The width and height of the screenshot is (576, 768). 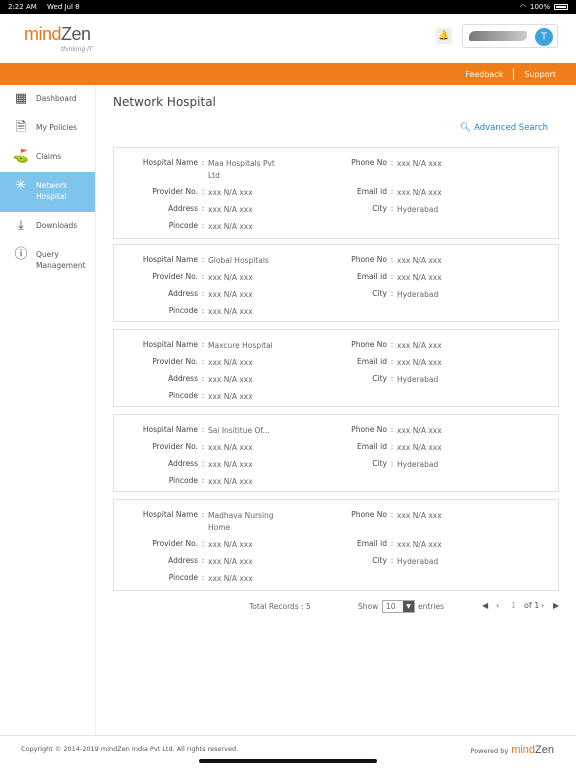 What do you see at coordinates (408, 606) in the screenshot?
I see `chevron-down-icon: ▼` at bounding box center [408, 606].